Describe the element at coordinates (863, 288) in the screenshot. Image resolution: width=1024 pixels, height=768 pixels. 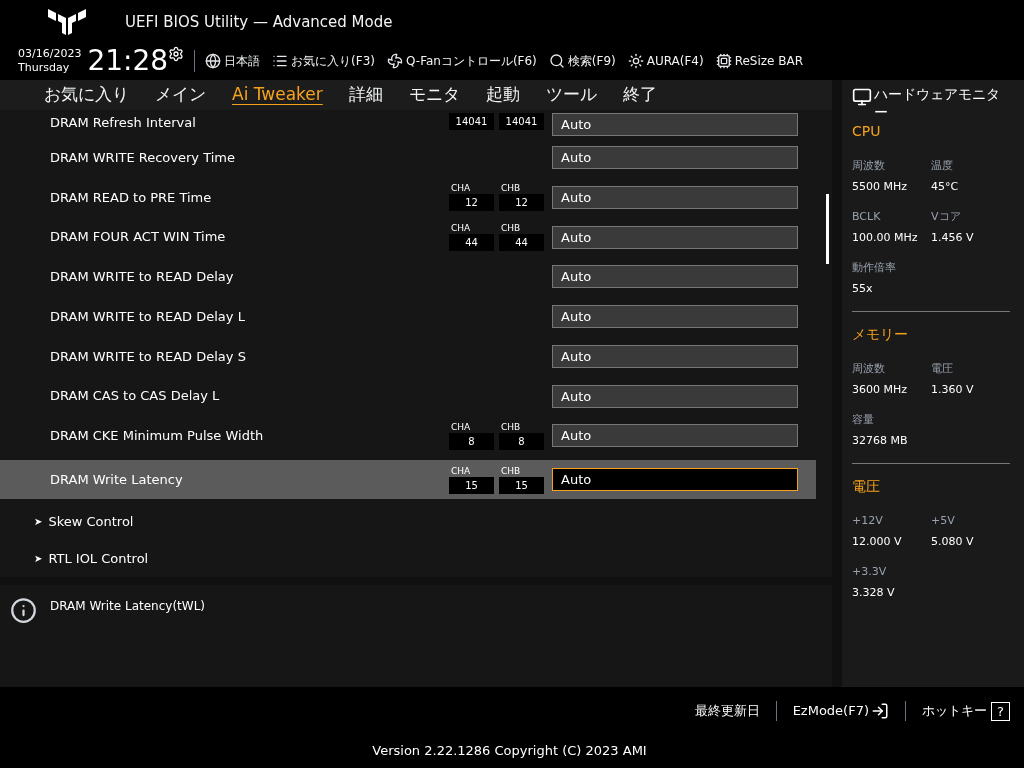
I see `stat-value: 55x` at that location.